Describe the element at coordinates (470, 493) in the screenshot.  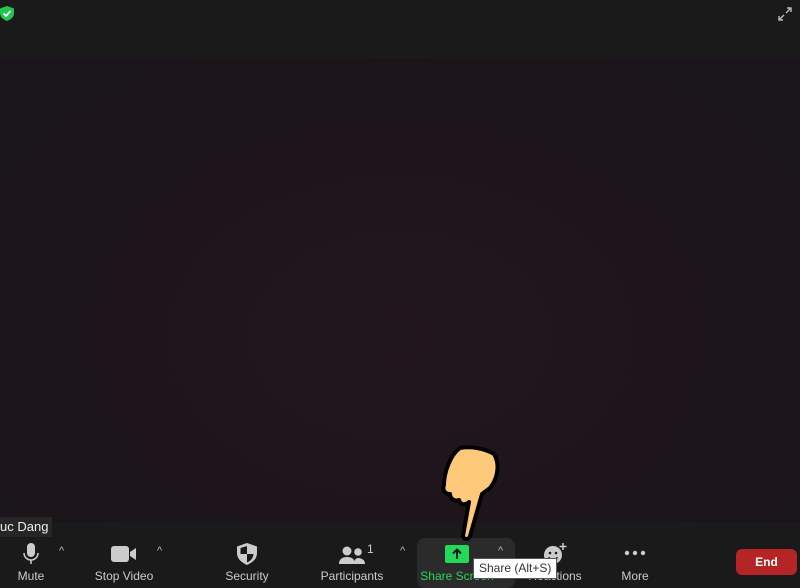
I see `pointing-hand-cursor-icon` at that location.